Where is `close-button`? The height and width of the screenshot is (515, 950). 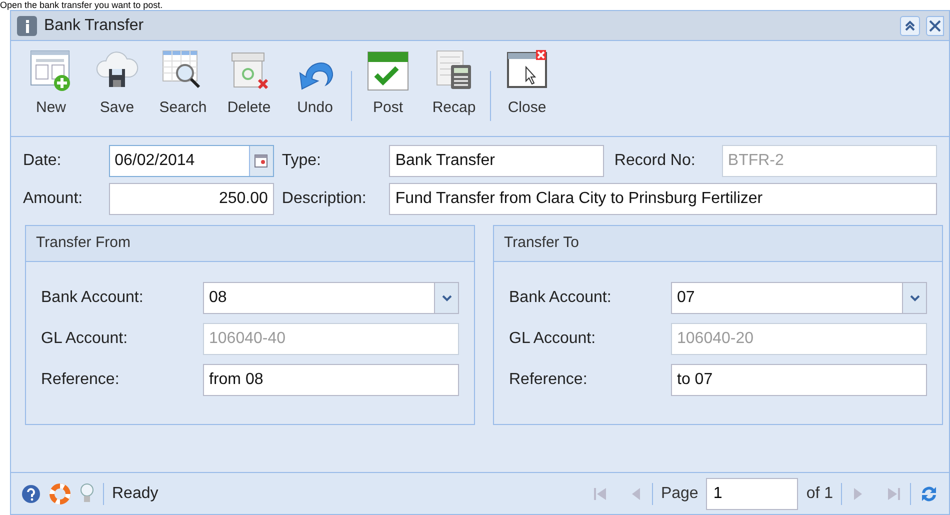
close-button is located at coordinates (935, 26).